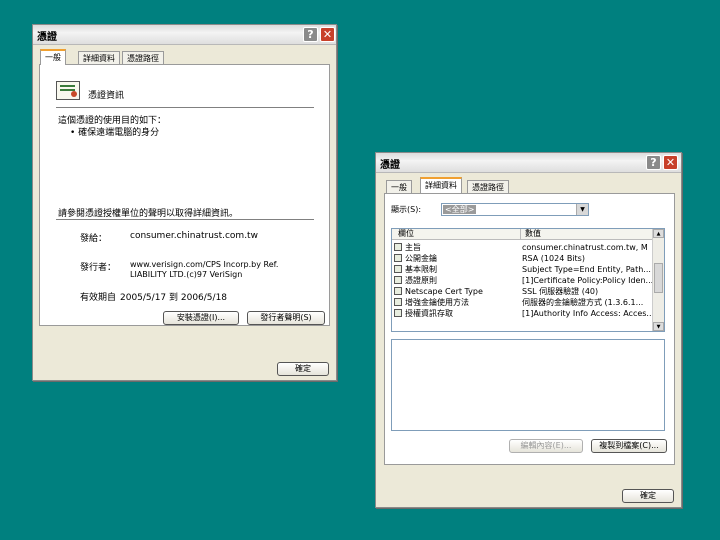 Image resolution: width=720 pixels, height=540 pixels. I want to click on issuer-label: 發行者：, so click(98, 268).